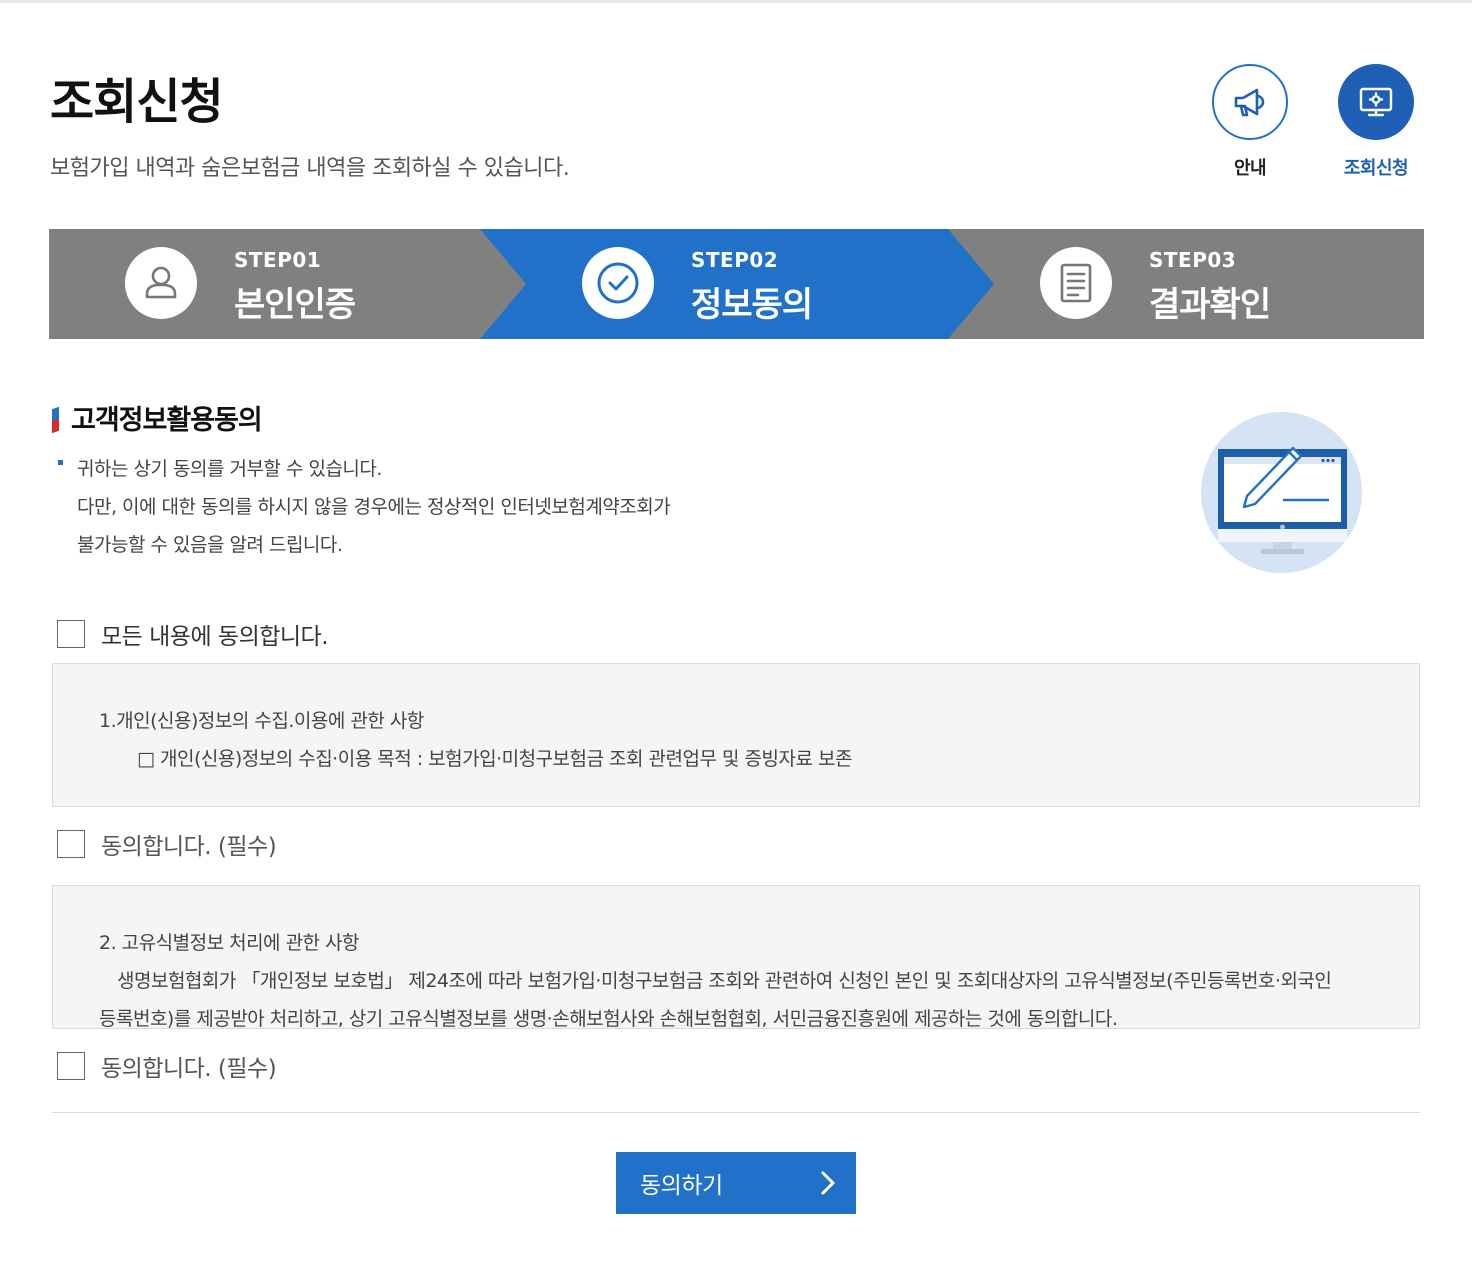 This screenshot has height=1262, width=1472. Describe the element at coordinates (71, 634) in the screenshot. I see `agree-all-checkbox` at that location.